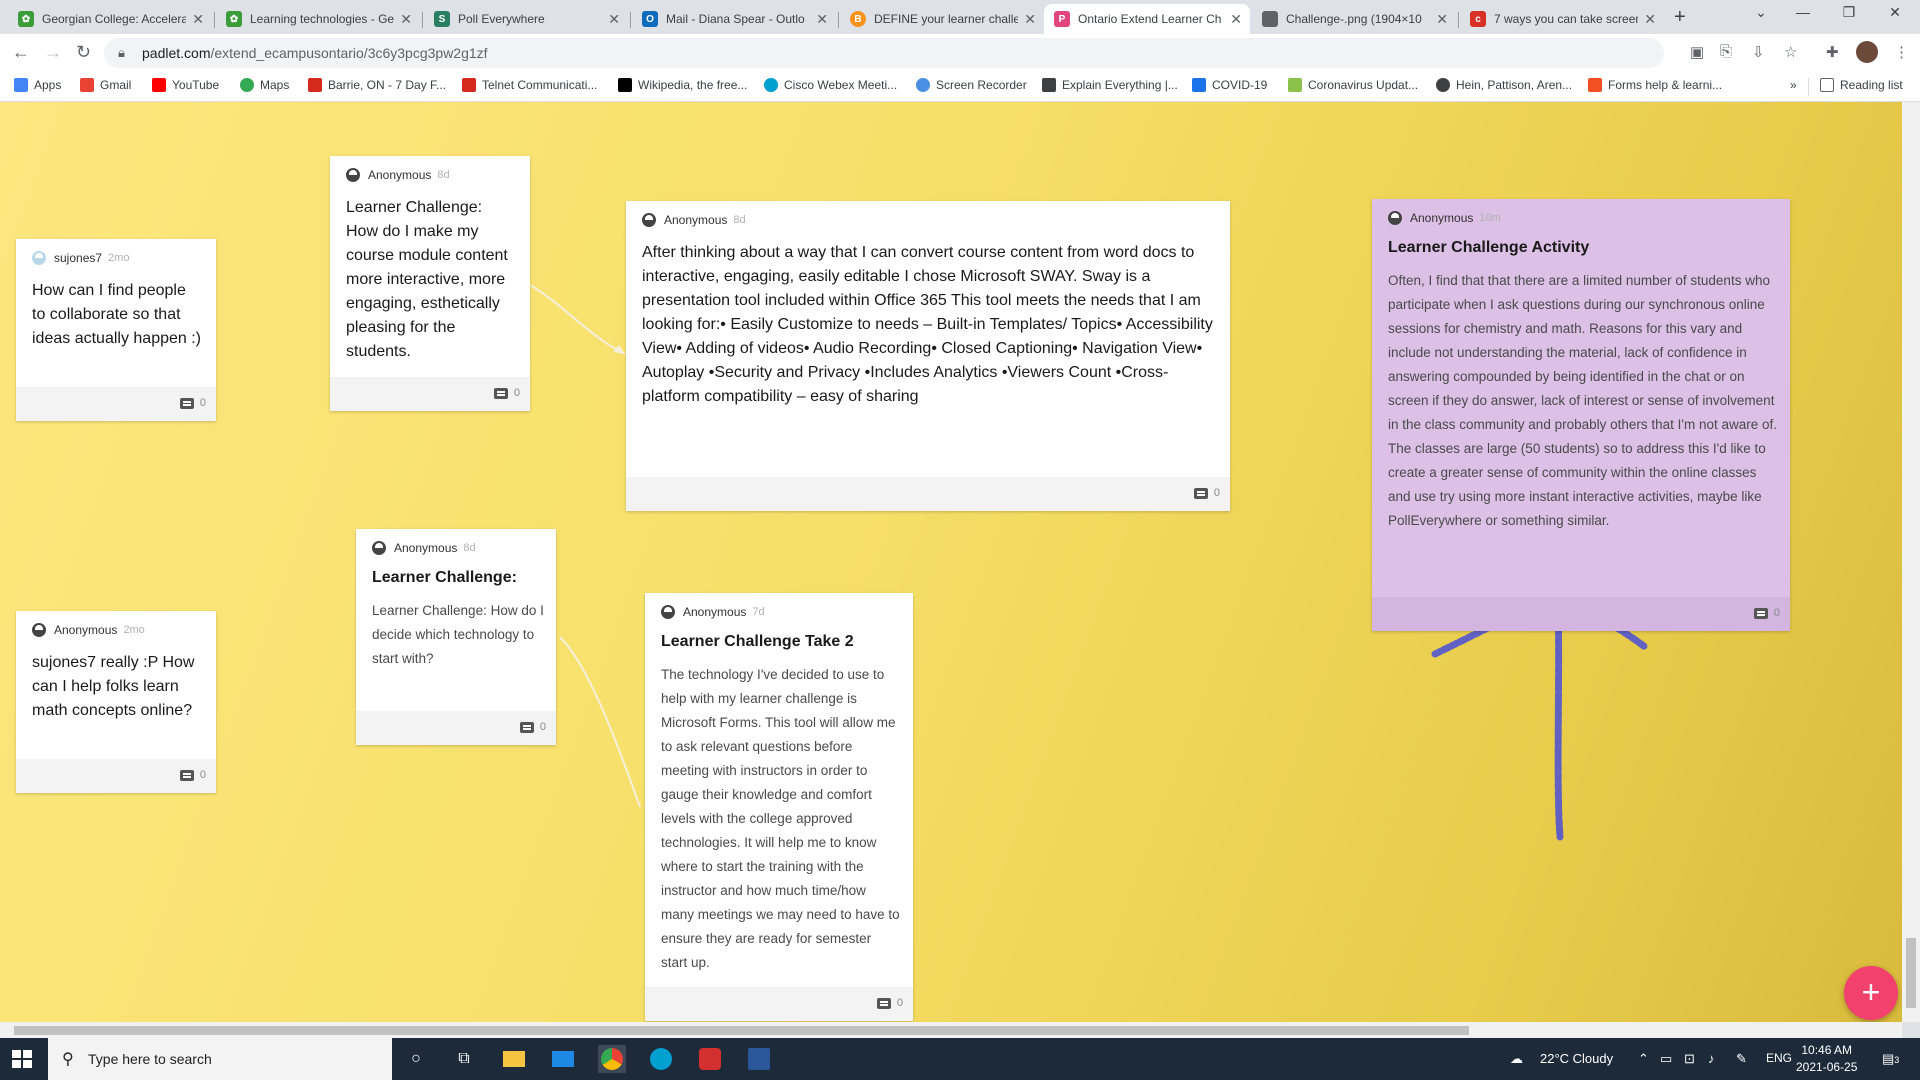 This screenshot has height=1080, width=1920. Describe the element at coordinates (1576, 1058) in the screenshot. I see `weather-text: 22°C Cloudy` at that location.